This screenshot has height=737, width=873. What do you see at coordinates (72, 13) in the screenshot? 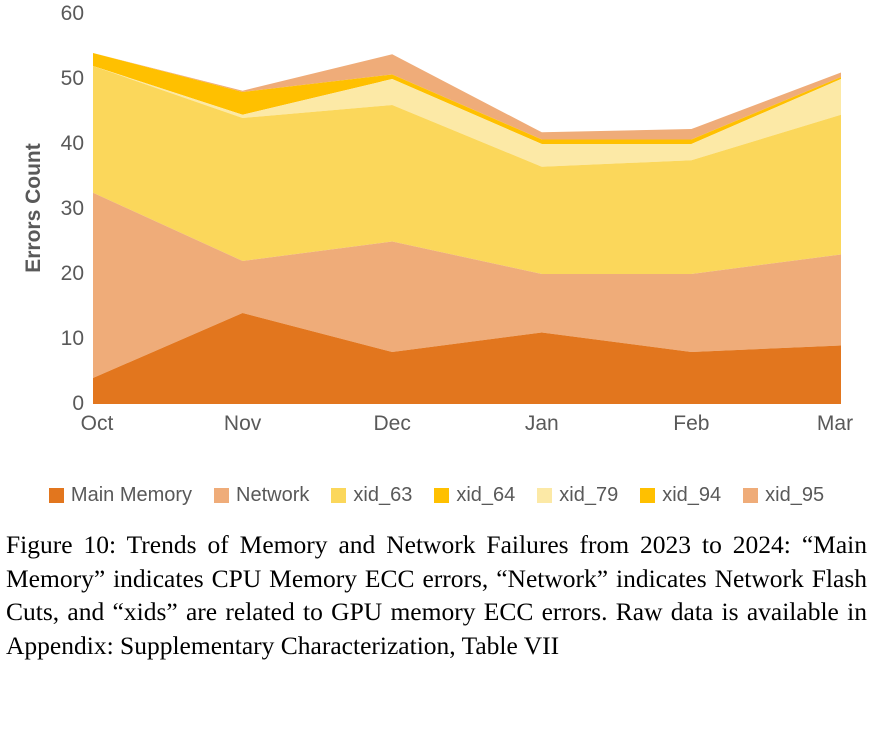
I see `y-tick-label: 60` at bounding box center [72, 13].